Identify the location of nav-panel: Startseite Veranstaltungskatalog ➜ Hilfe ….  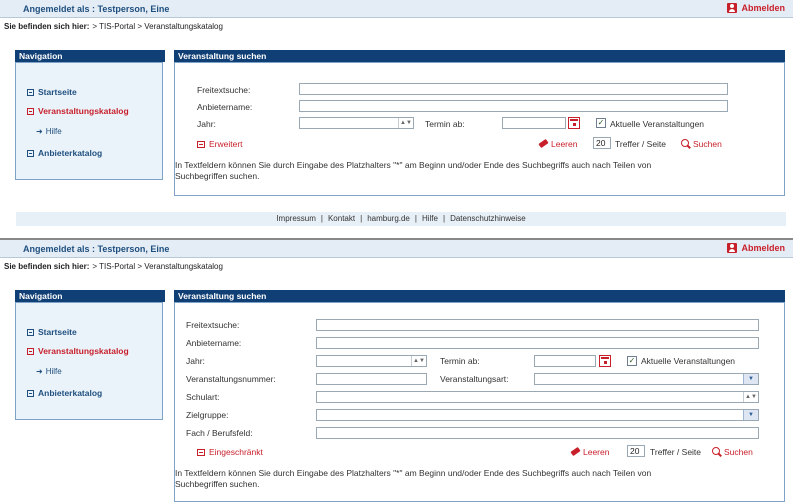
(89, 361).